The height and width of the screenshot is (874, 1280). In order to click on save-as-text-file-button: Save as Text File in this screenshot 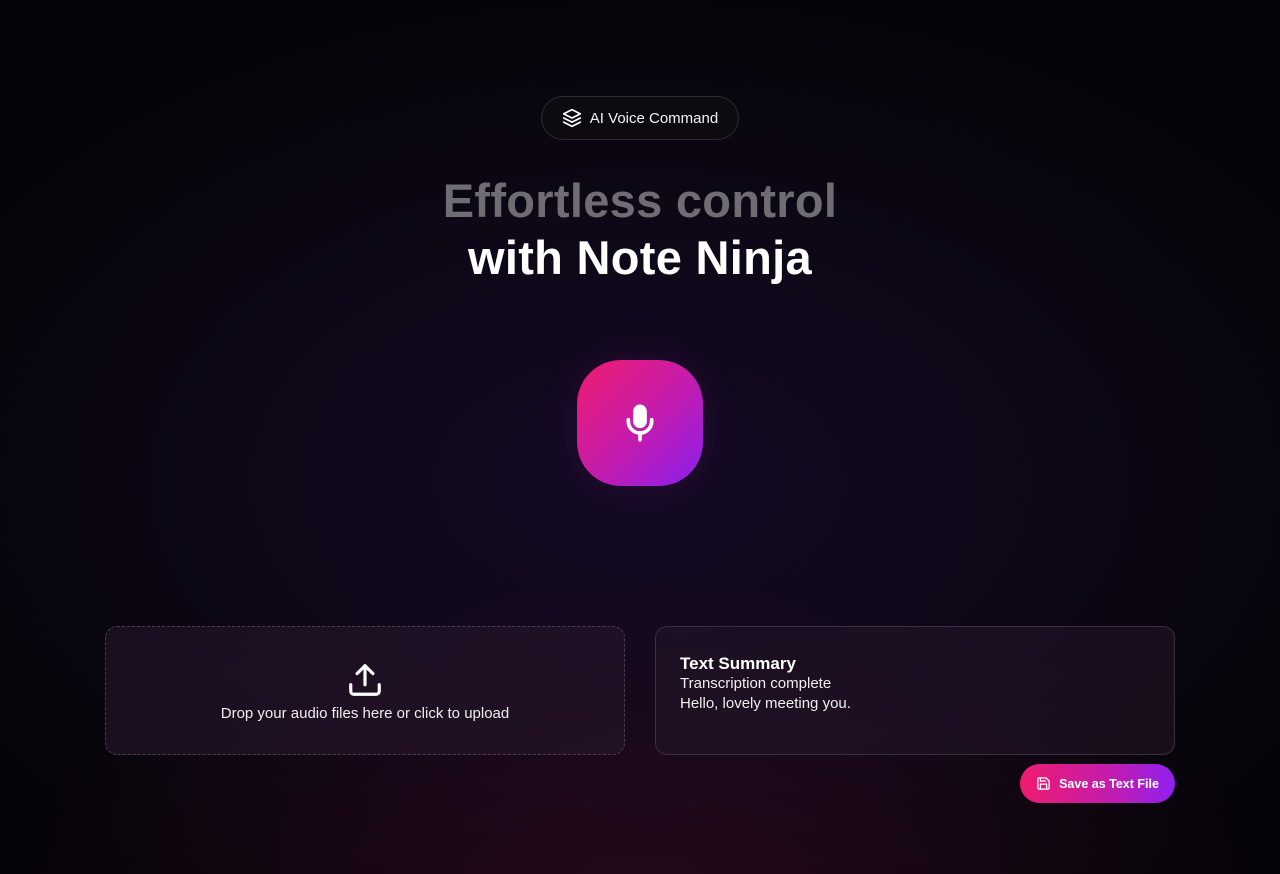, I will do `click(1097, 783)`.